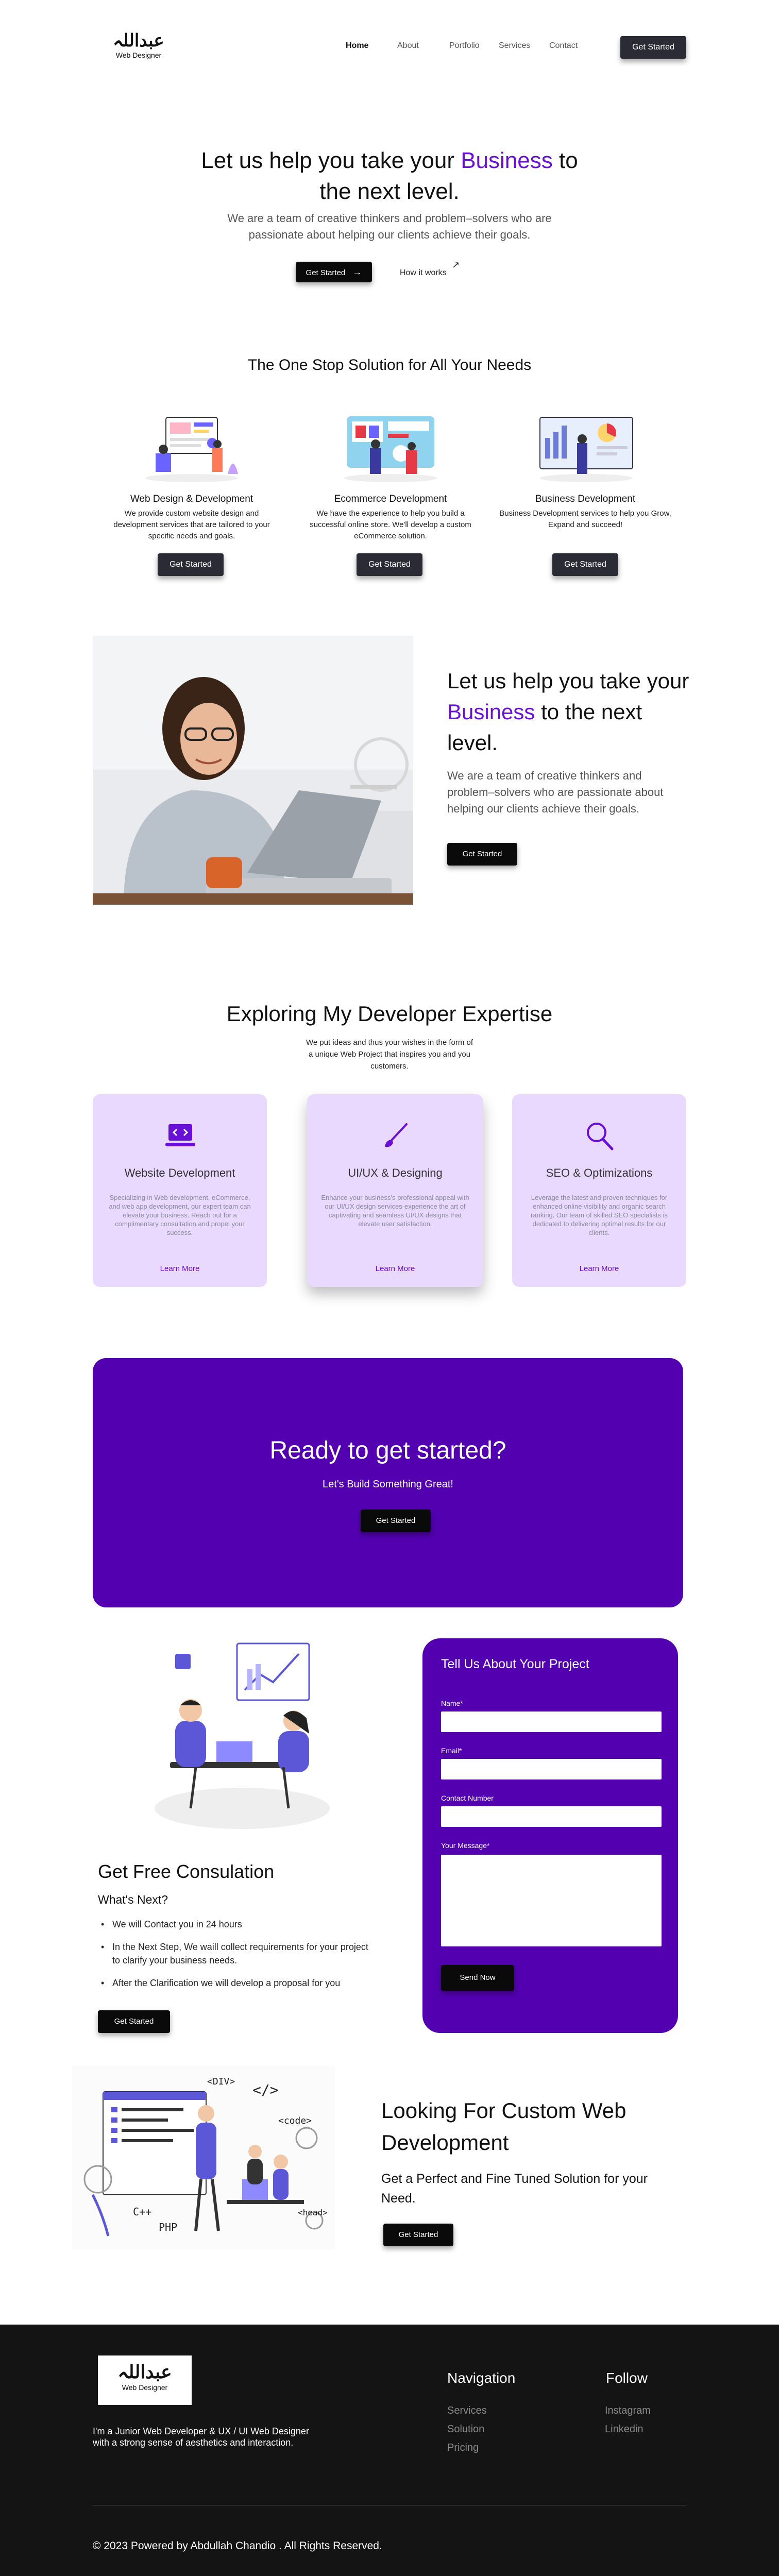 The image size is (779, 2576). Describe the element at coordinates (552, 1769) in the screenshot. I see `email-field` at that location.